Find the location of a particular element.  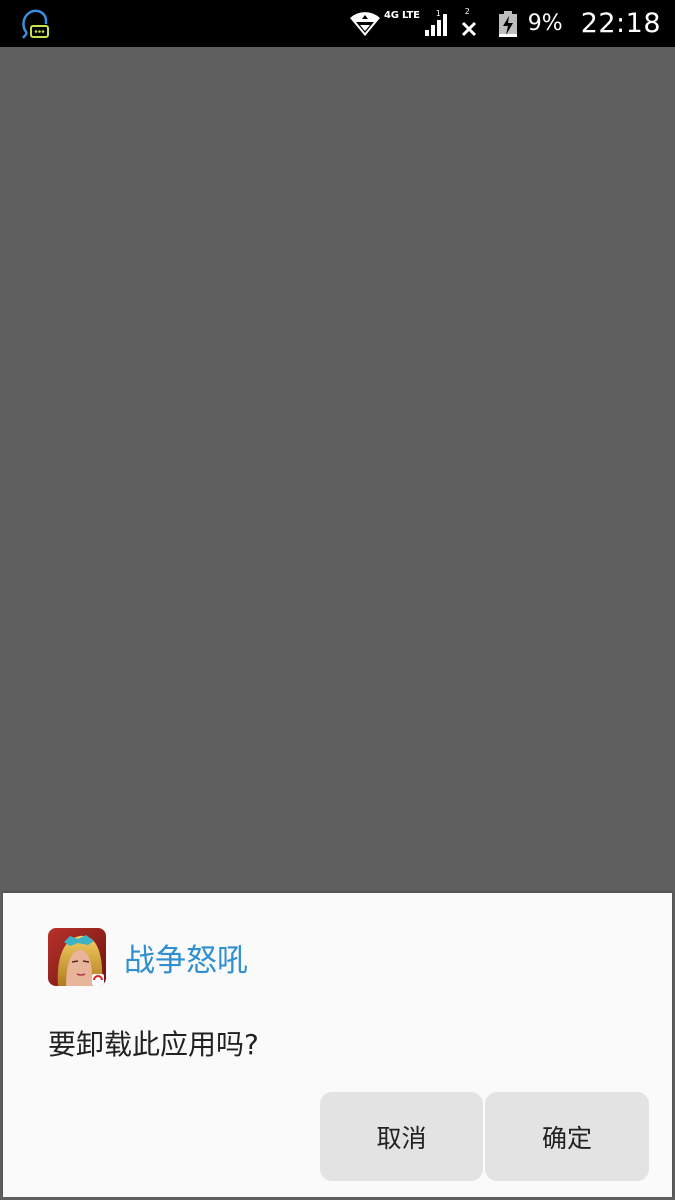

sim2-label: 2 is located at coordinates (467, 11).